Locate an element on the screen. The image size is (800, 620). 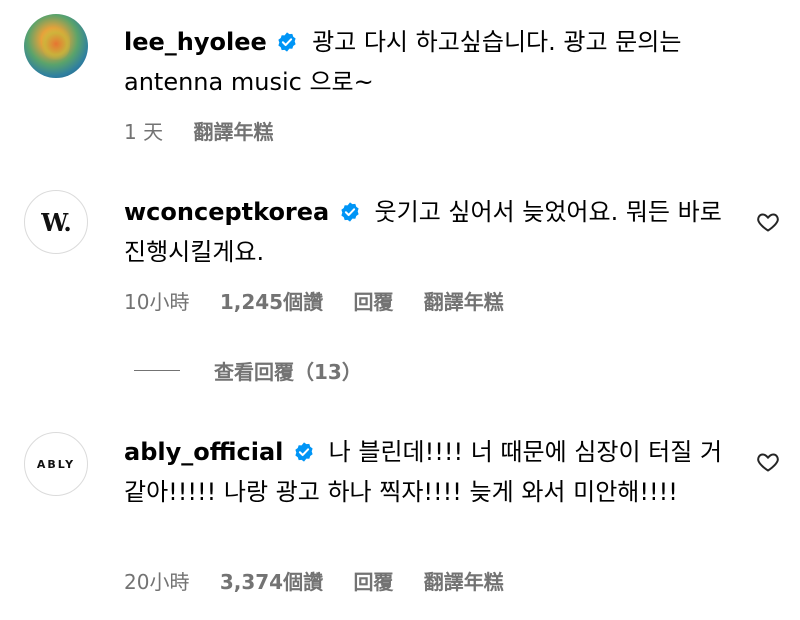
comment-username: wconceptkorea is located at coordinates (226, 212).